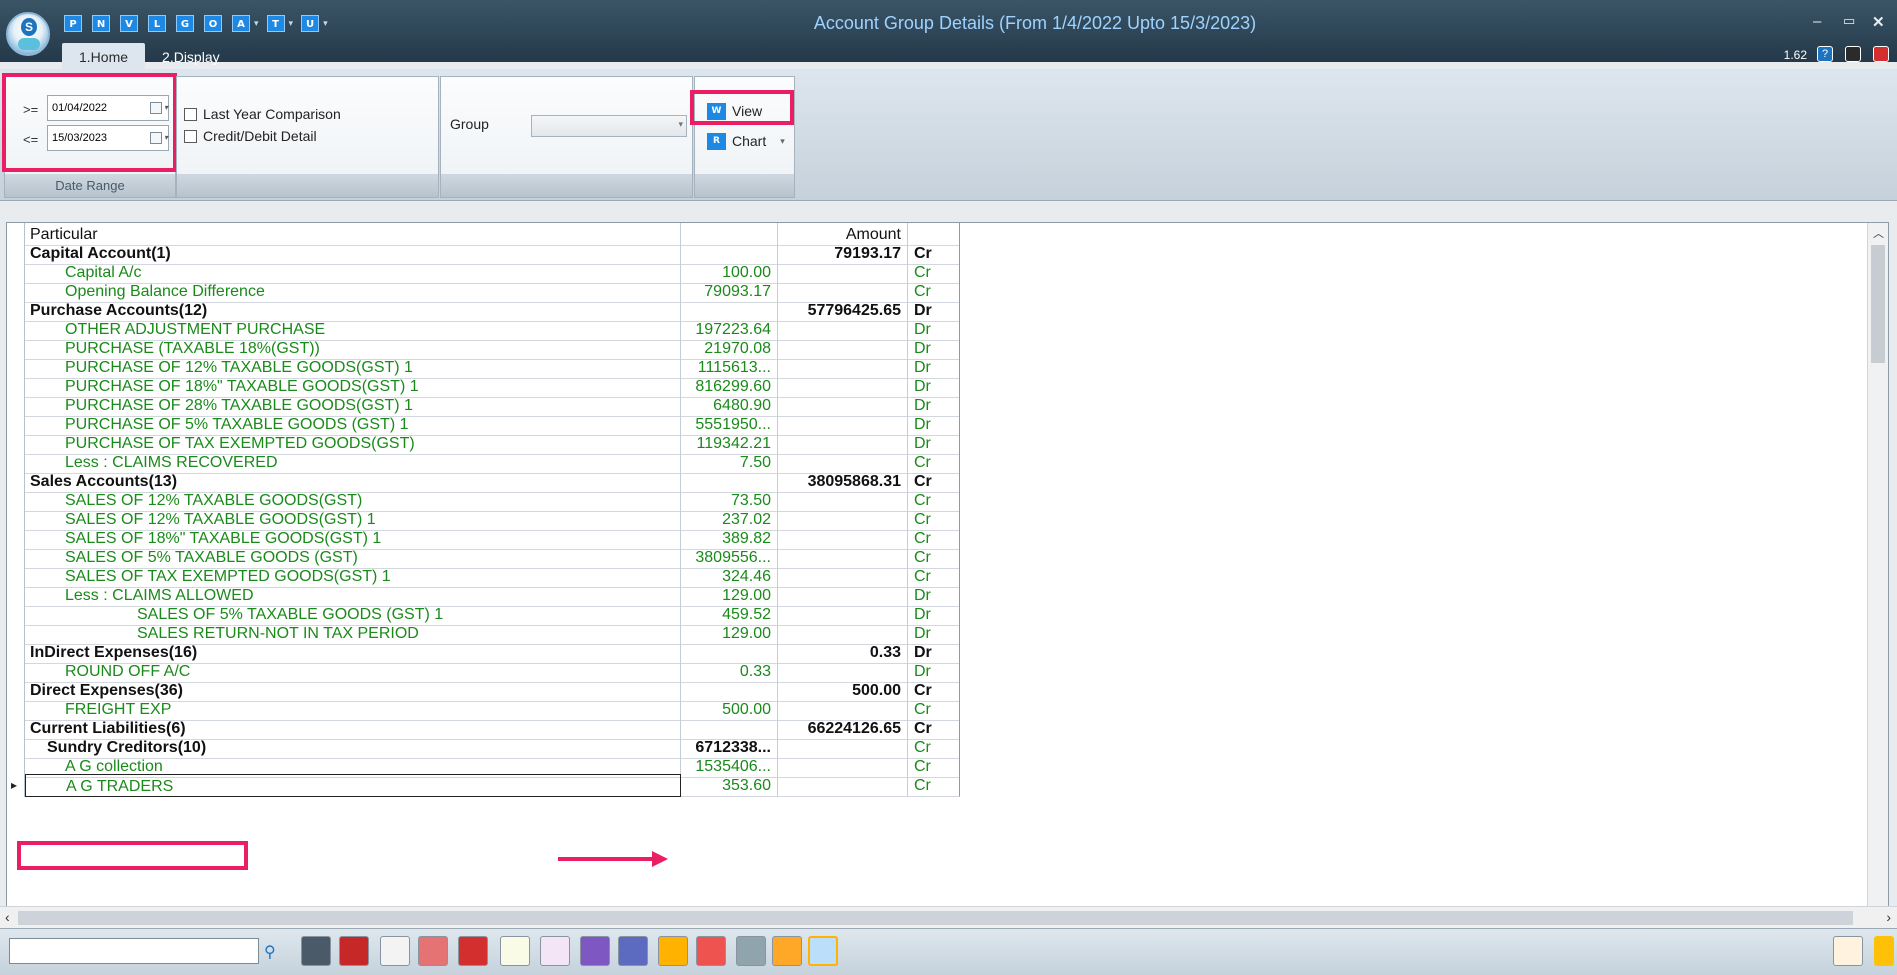 The image size is (1897, 975). I want to click on row-selector: ▸, so click(16, 785).